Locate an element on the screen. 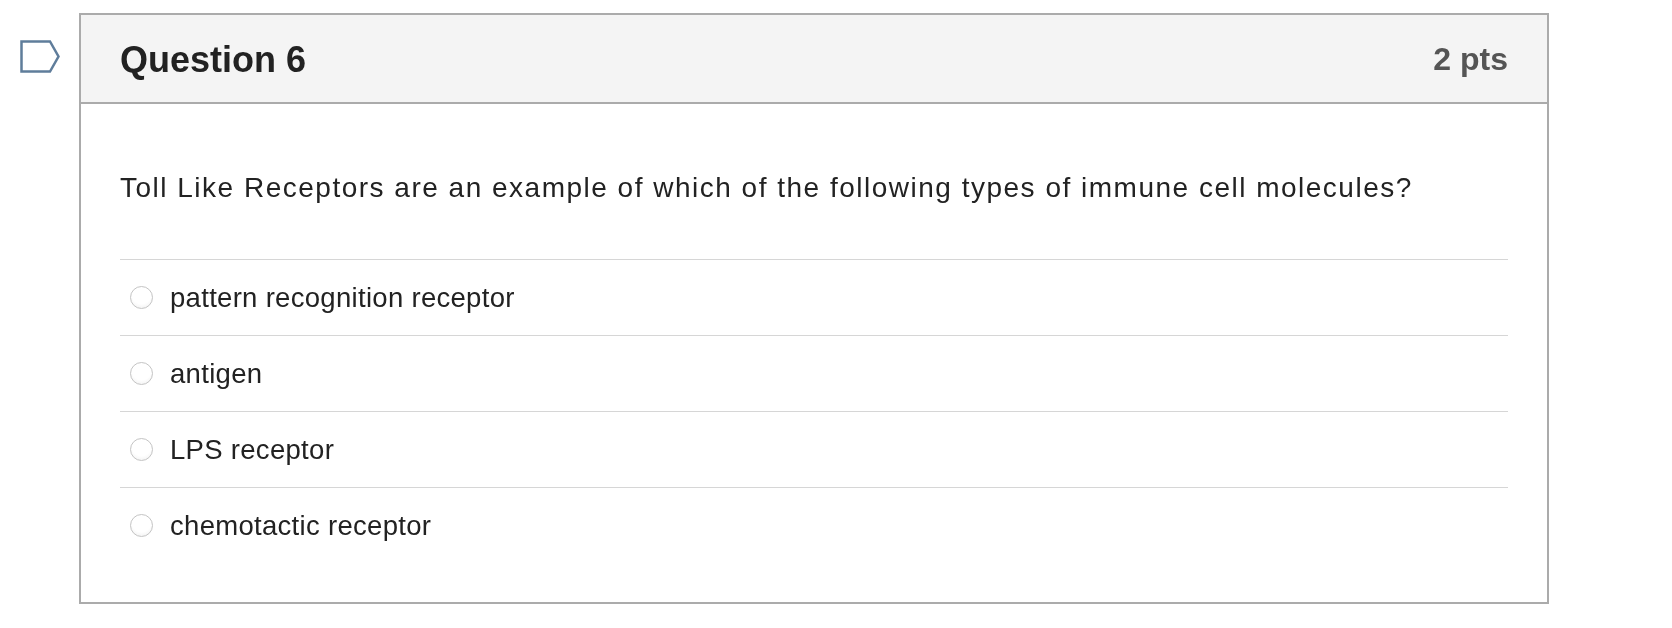 Image resolution: width=1672 pixels, height=628 pixels. question-title: Question 6 is located at coordinates (213, 59).